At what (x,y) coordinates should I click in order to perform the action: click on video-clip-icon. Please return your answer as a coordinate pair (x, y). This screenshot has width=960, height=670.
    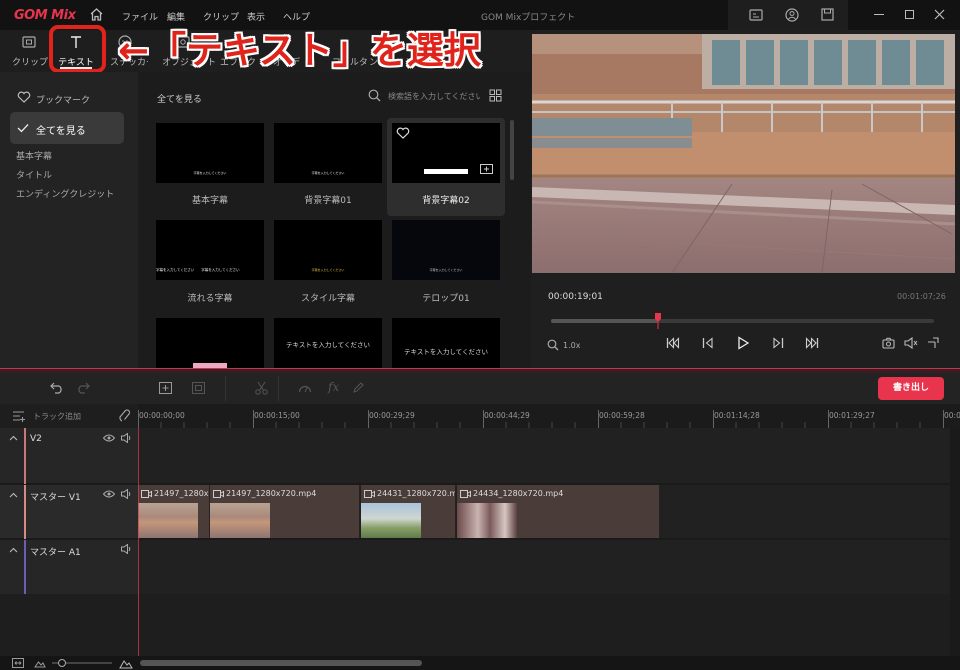
    Looking at the image, I should click on (369, 494).